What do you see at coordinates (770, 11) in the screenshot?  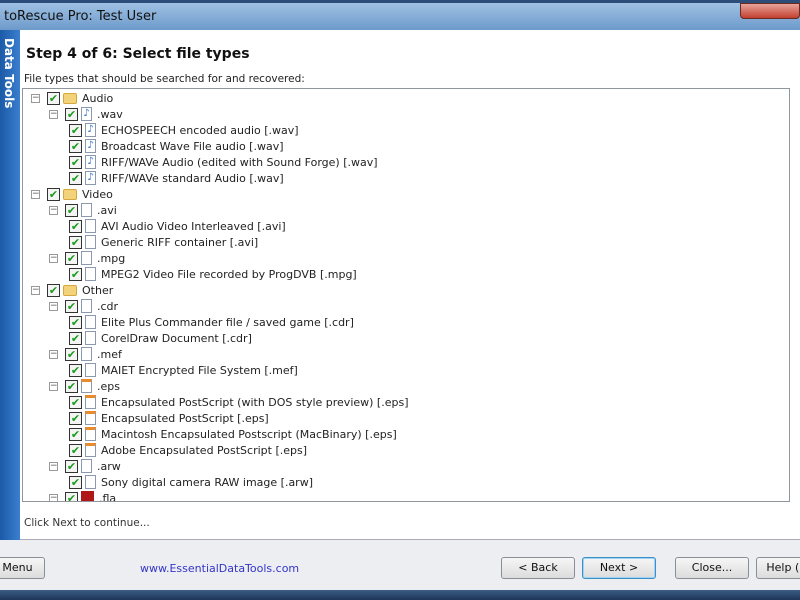 I see `close-window-button` at bounding box center [770, 11].